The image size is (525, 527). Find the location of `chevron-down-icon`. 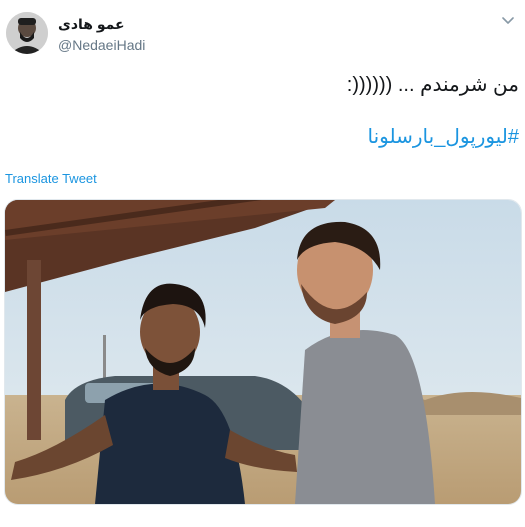

chevron-down-icon is located at coordinates (508, 21).